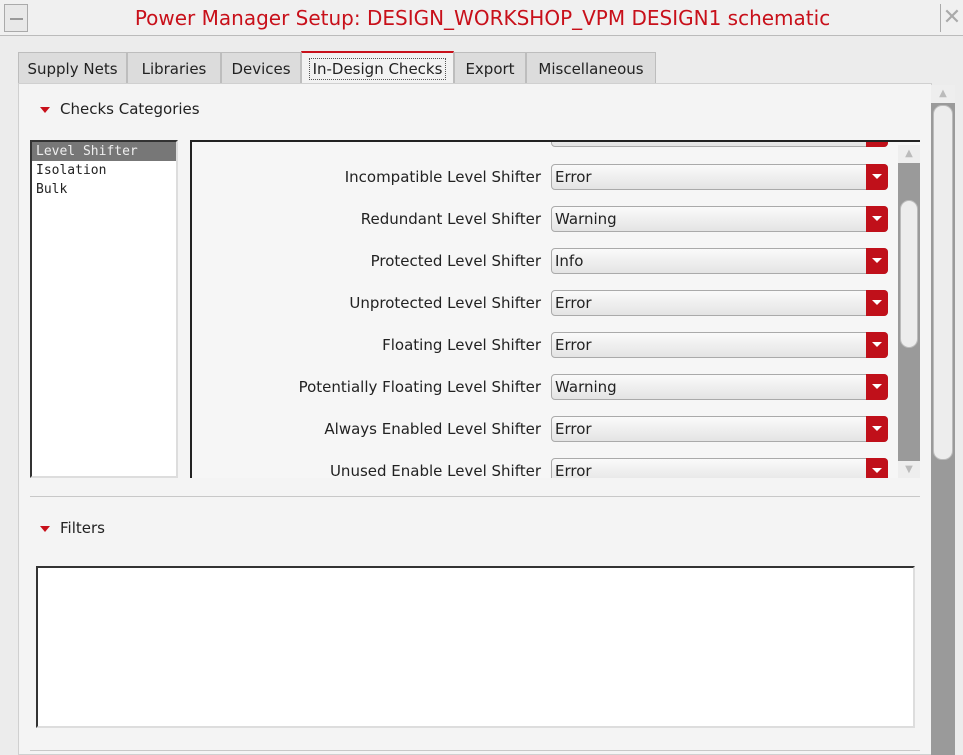 The width and height of the screenshot is (963, 755). What do you see at coordinates (442, 177) in the screenshot?
I see `check-label: Incompatible Level Shifter` at bounding box center [442, 177].